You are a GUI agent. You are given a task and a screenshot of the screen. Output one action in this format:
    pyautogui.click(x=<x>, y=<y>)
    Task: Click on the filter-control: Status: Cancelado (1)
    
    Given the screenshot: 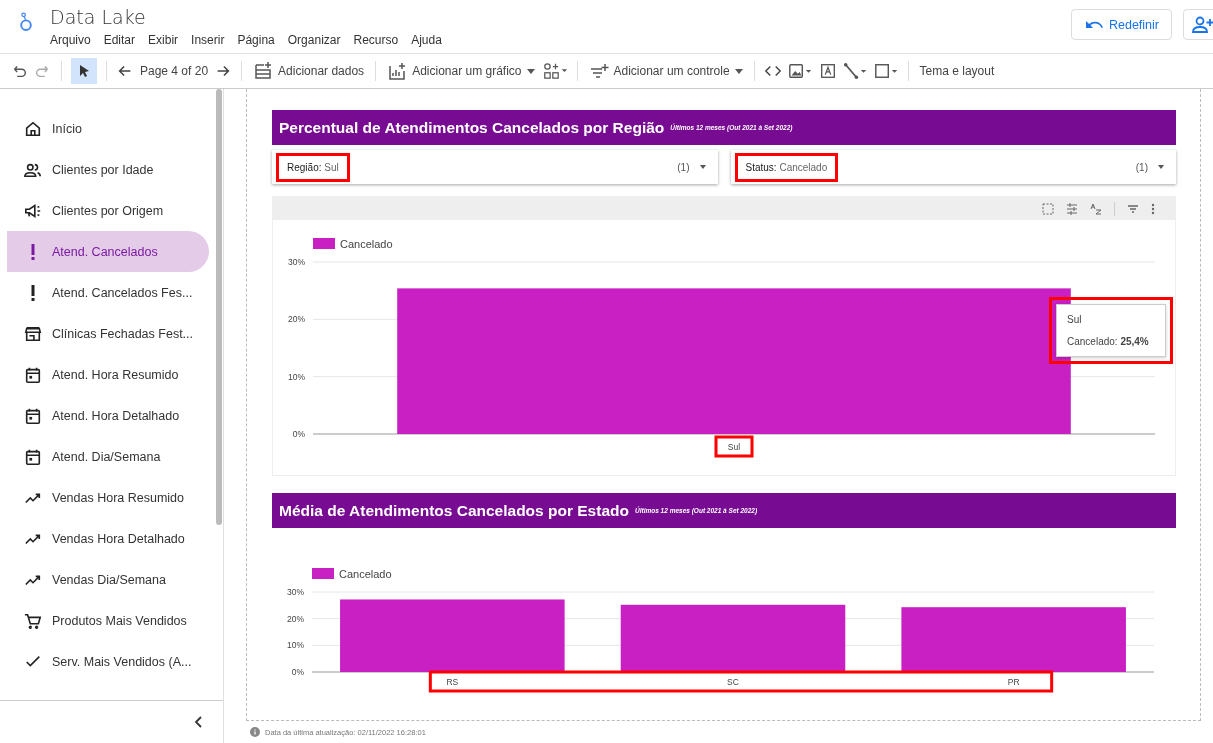 What is the action you would take?
    pyautogui.click(x=953, y=167)
    